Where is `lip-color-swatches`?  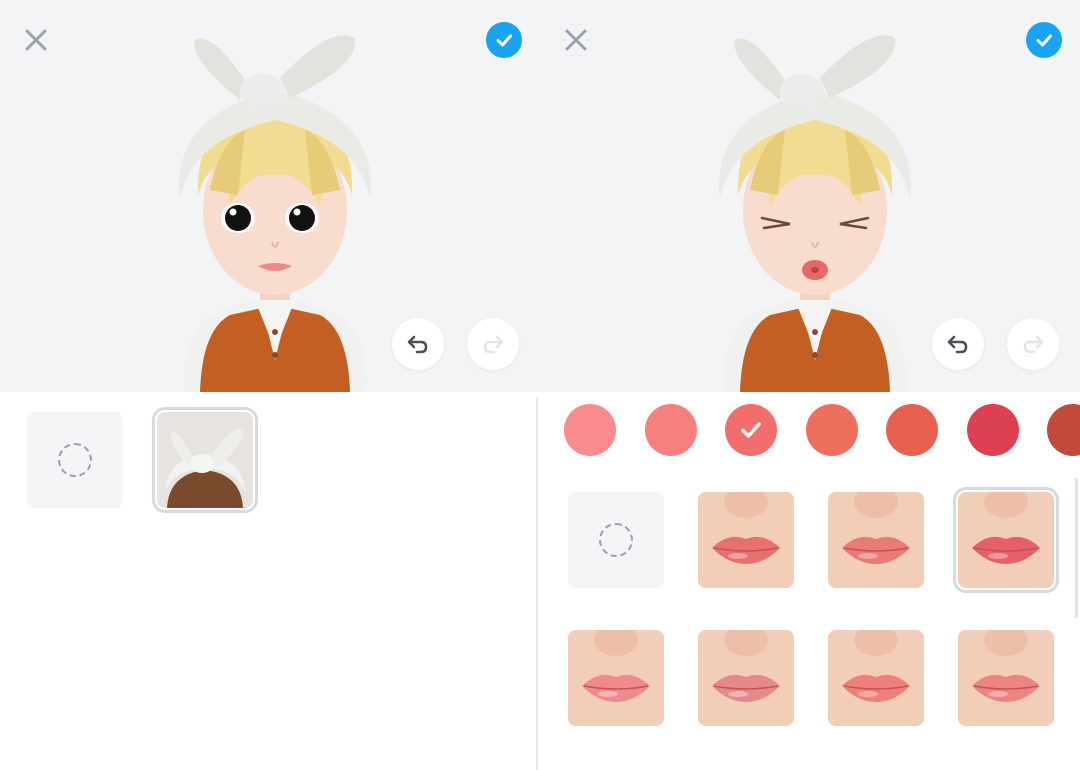
lip-color-swatches is located at coordinates (810, 433).